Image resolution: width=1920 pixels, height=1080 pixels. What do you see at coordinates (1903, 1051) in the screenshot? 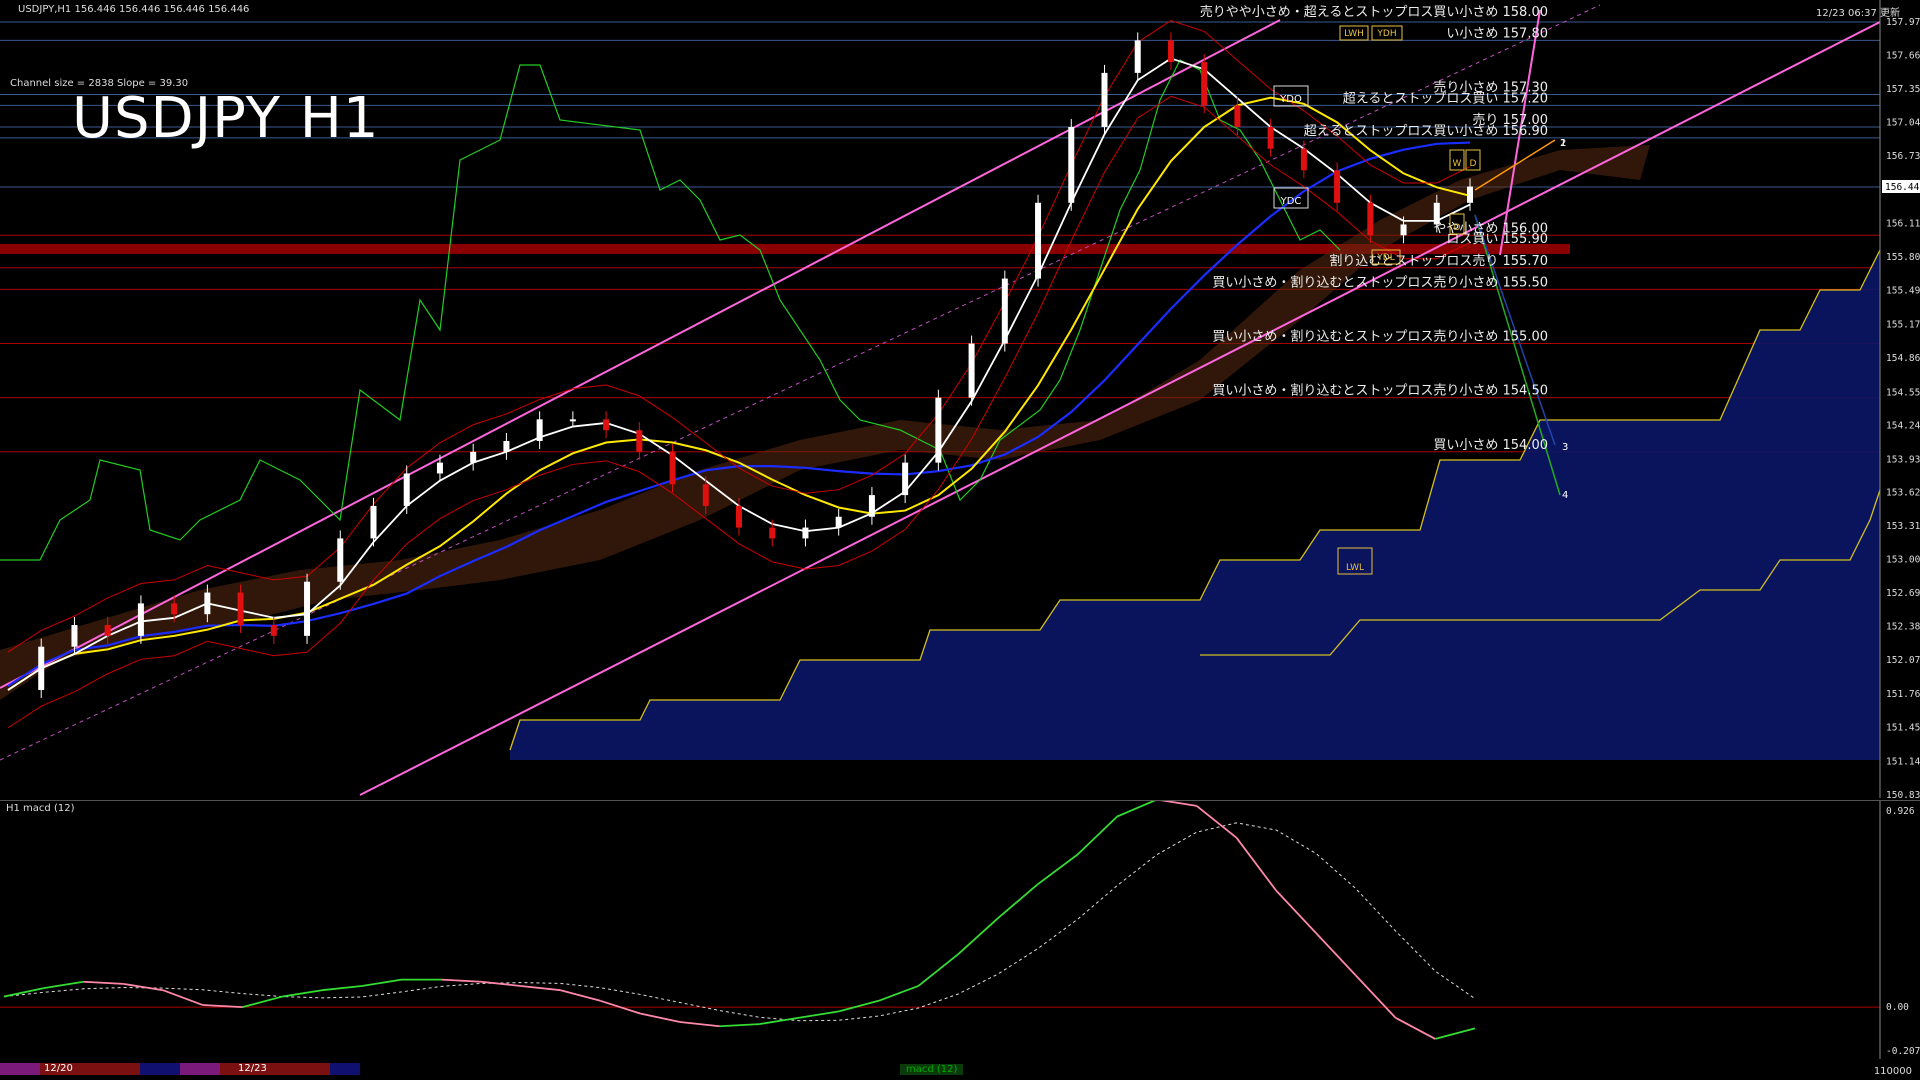
I see `macd-axis-label: -0.207` at bounding box center [1903, 1051].